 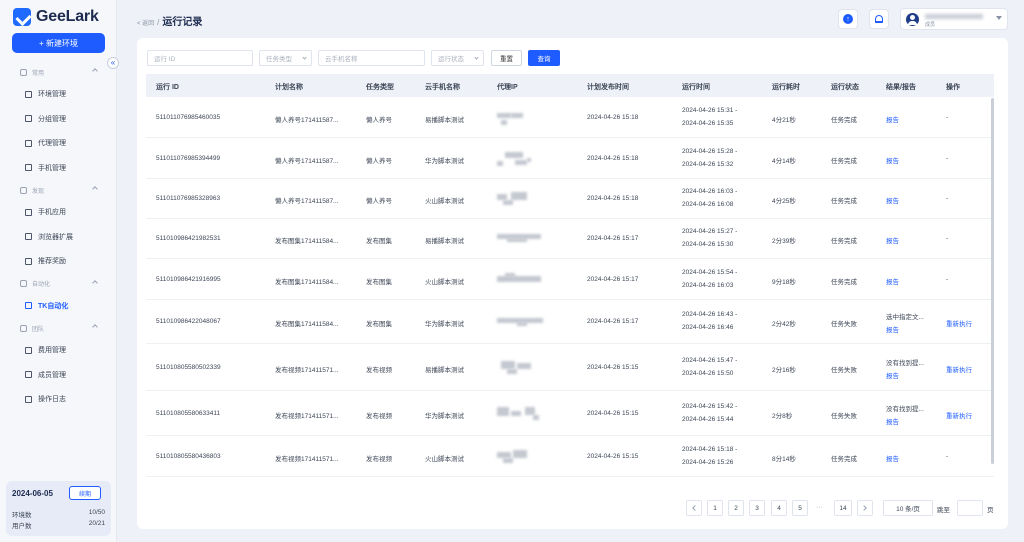 I want to click on nav-group-discover: 发现, so click(x=58, y=190).